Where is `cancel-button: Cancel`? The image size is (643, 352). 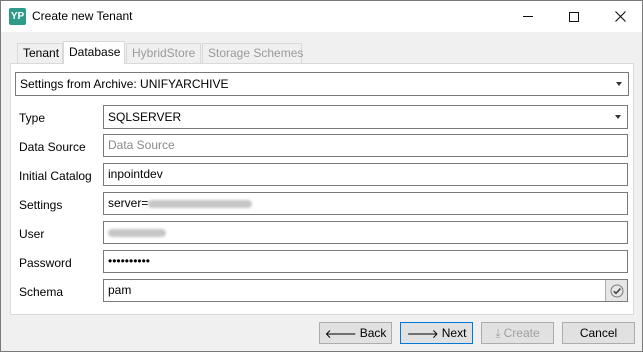
cancel-button: Cancel is located at coordinates (598, 333).